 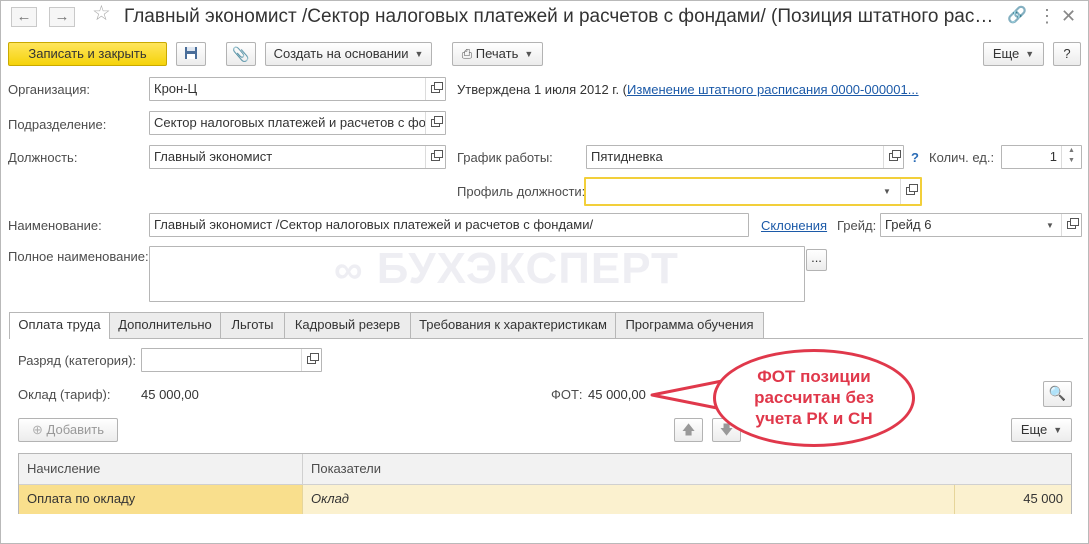 I want to click on more-label: Еще, so click(x=1006, y=53).